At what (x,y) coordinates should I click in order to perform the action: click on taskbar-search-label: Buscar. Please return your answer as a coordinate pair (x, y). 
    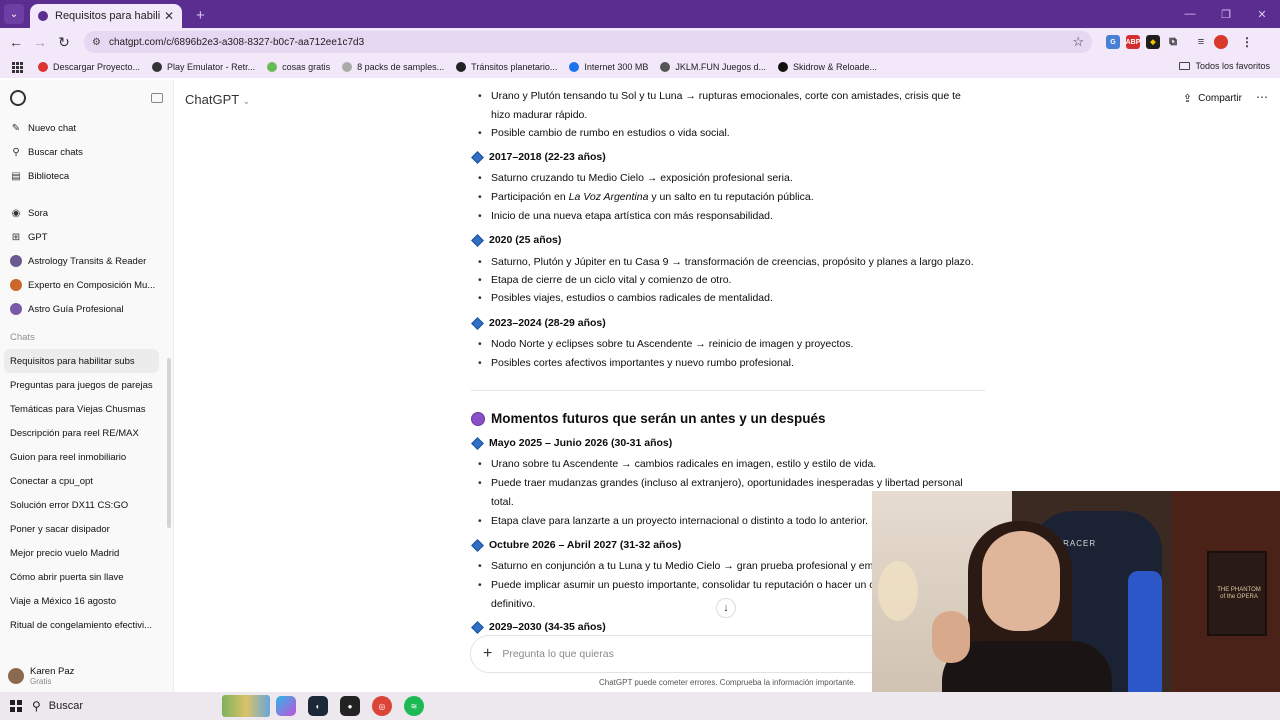
    Looking at the image, I should click on (66, 706).